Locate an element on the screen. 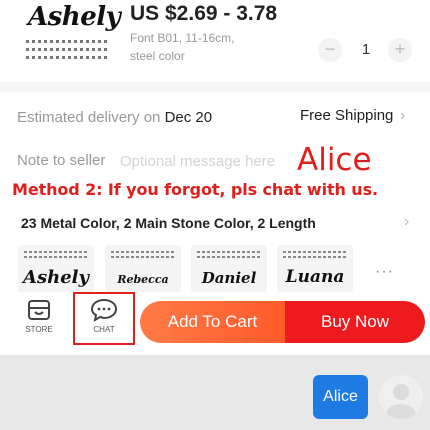 The height and width of the screenshot is (430, 430). variant-swatch: Daniel is located at coordinates (229, 269).